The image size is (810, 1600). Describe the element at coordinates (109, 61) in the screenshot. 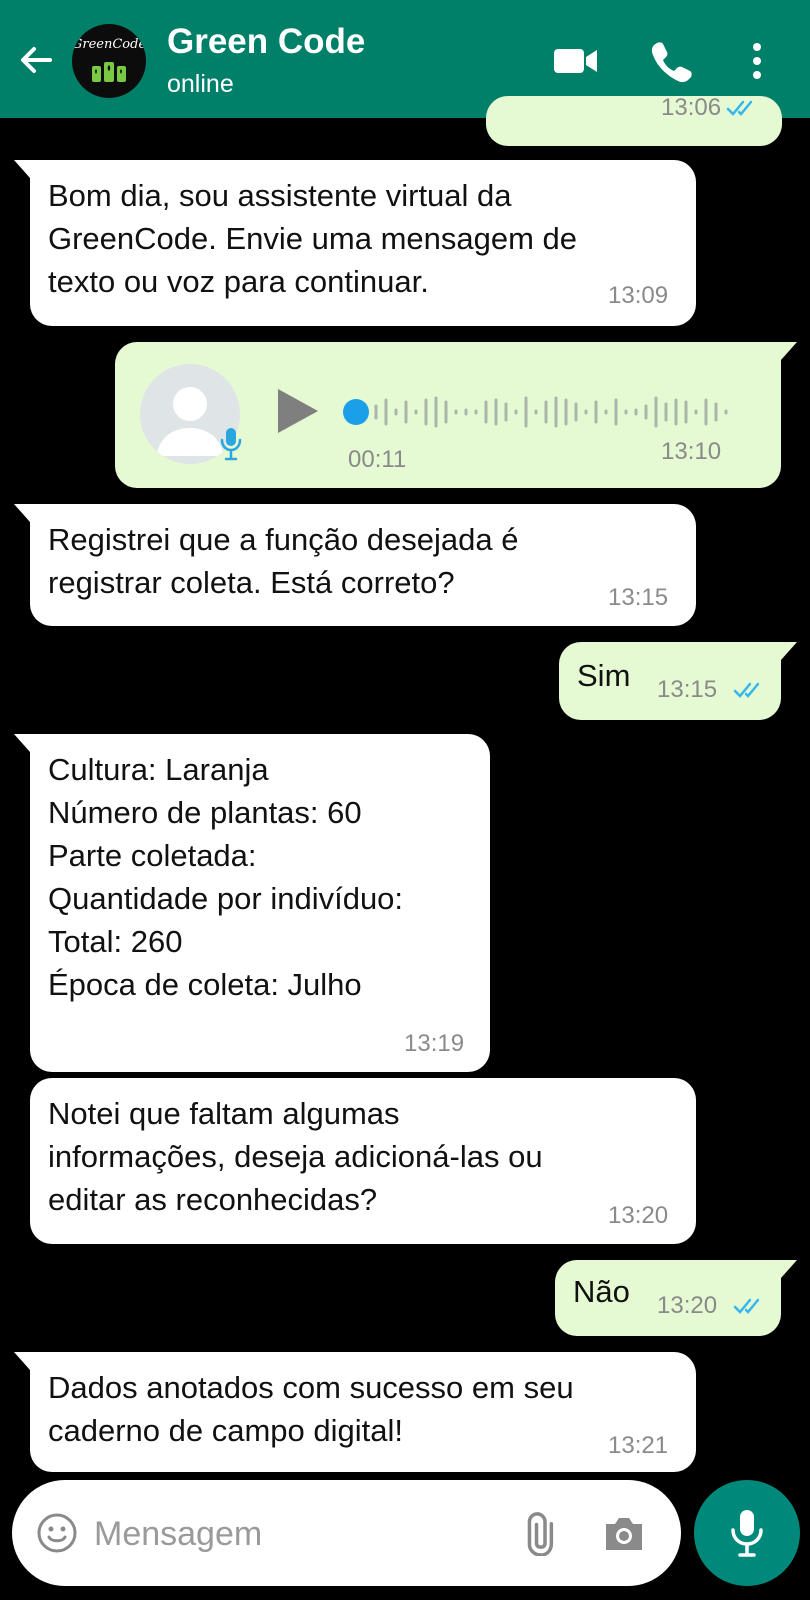

I see `contact-avatar: GreenCode` at that location.